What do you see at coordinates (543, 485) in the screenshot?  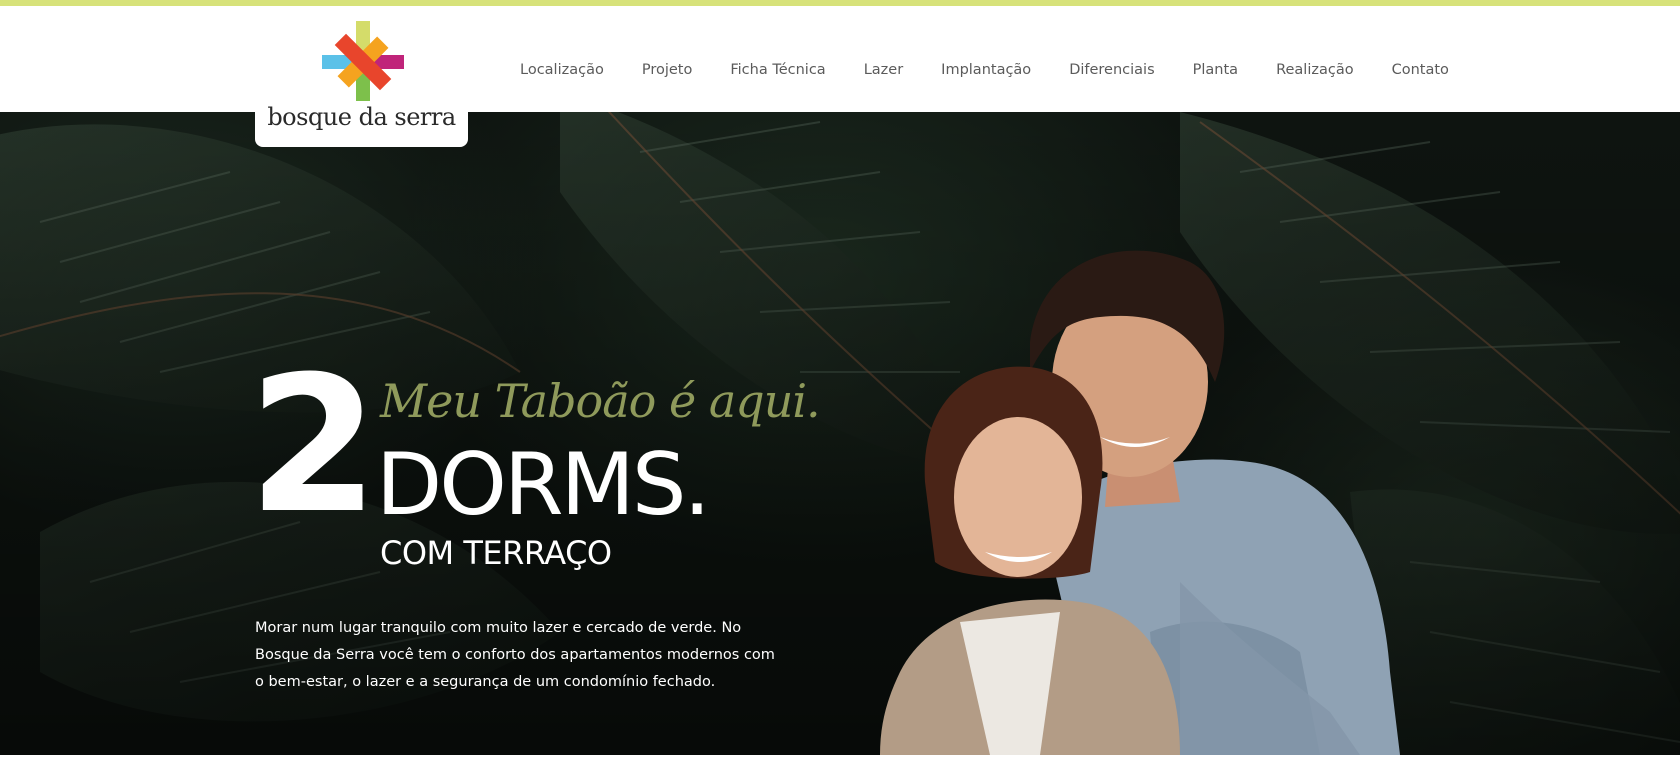 I see `hero-headline: DORMS.` at bounding box center [543, 485].